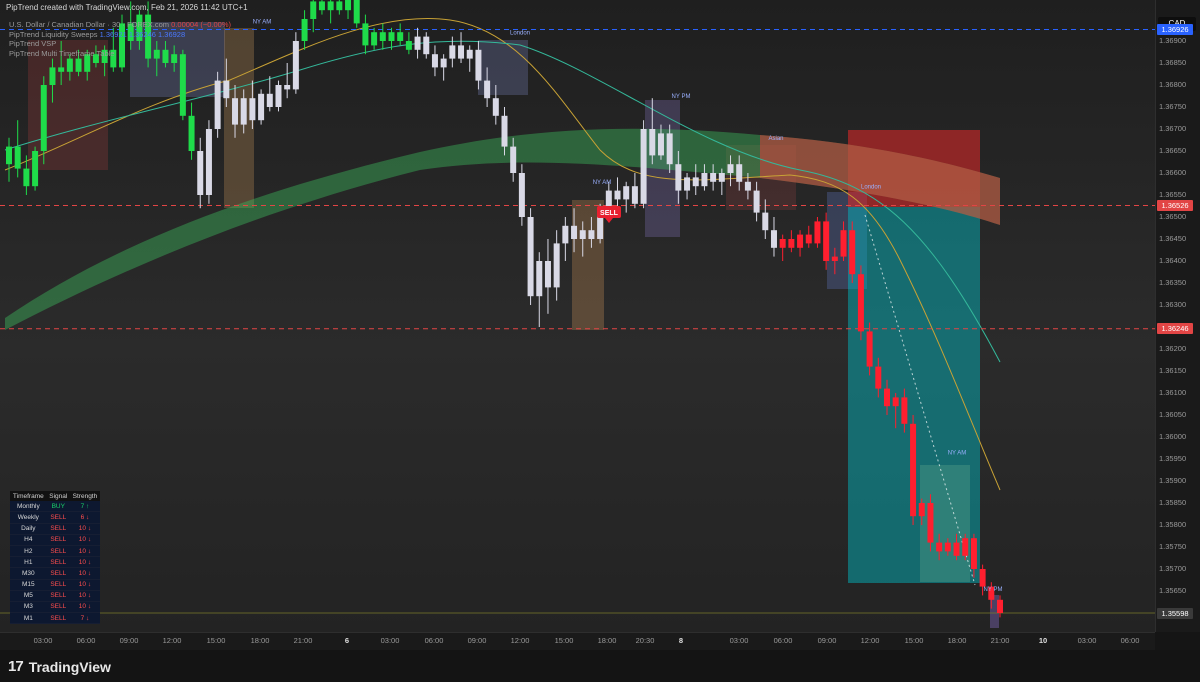 The image size is (1200, 682). I want to click on mtf-row: M15 SELL 10 ↓, so click(55, 585).